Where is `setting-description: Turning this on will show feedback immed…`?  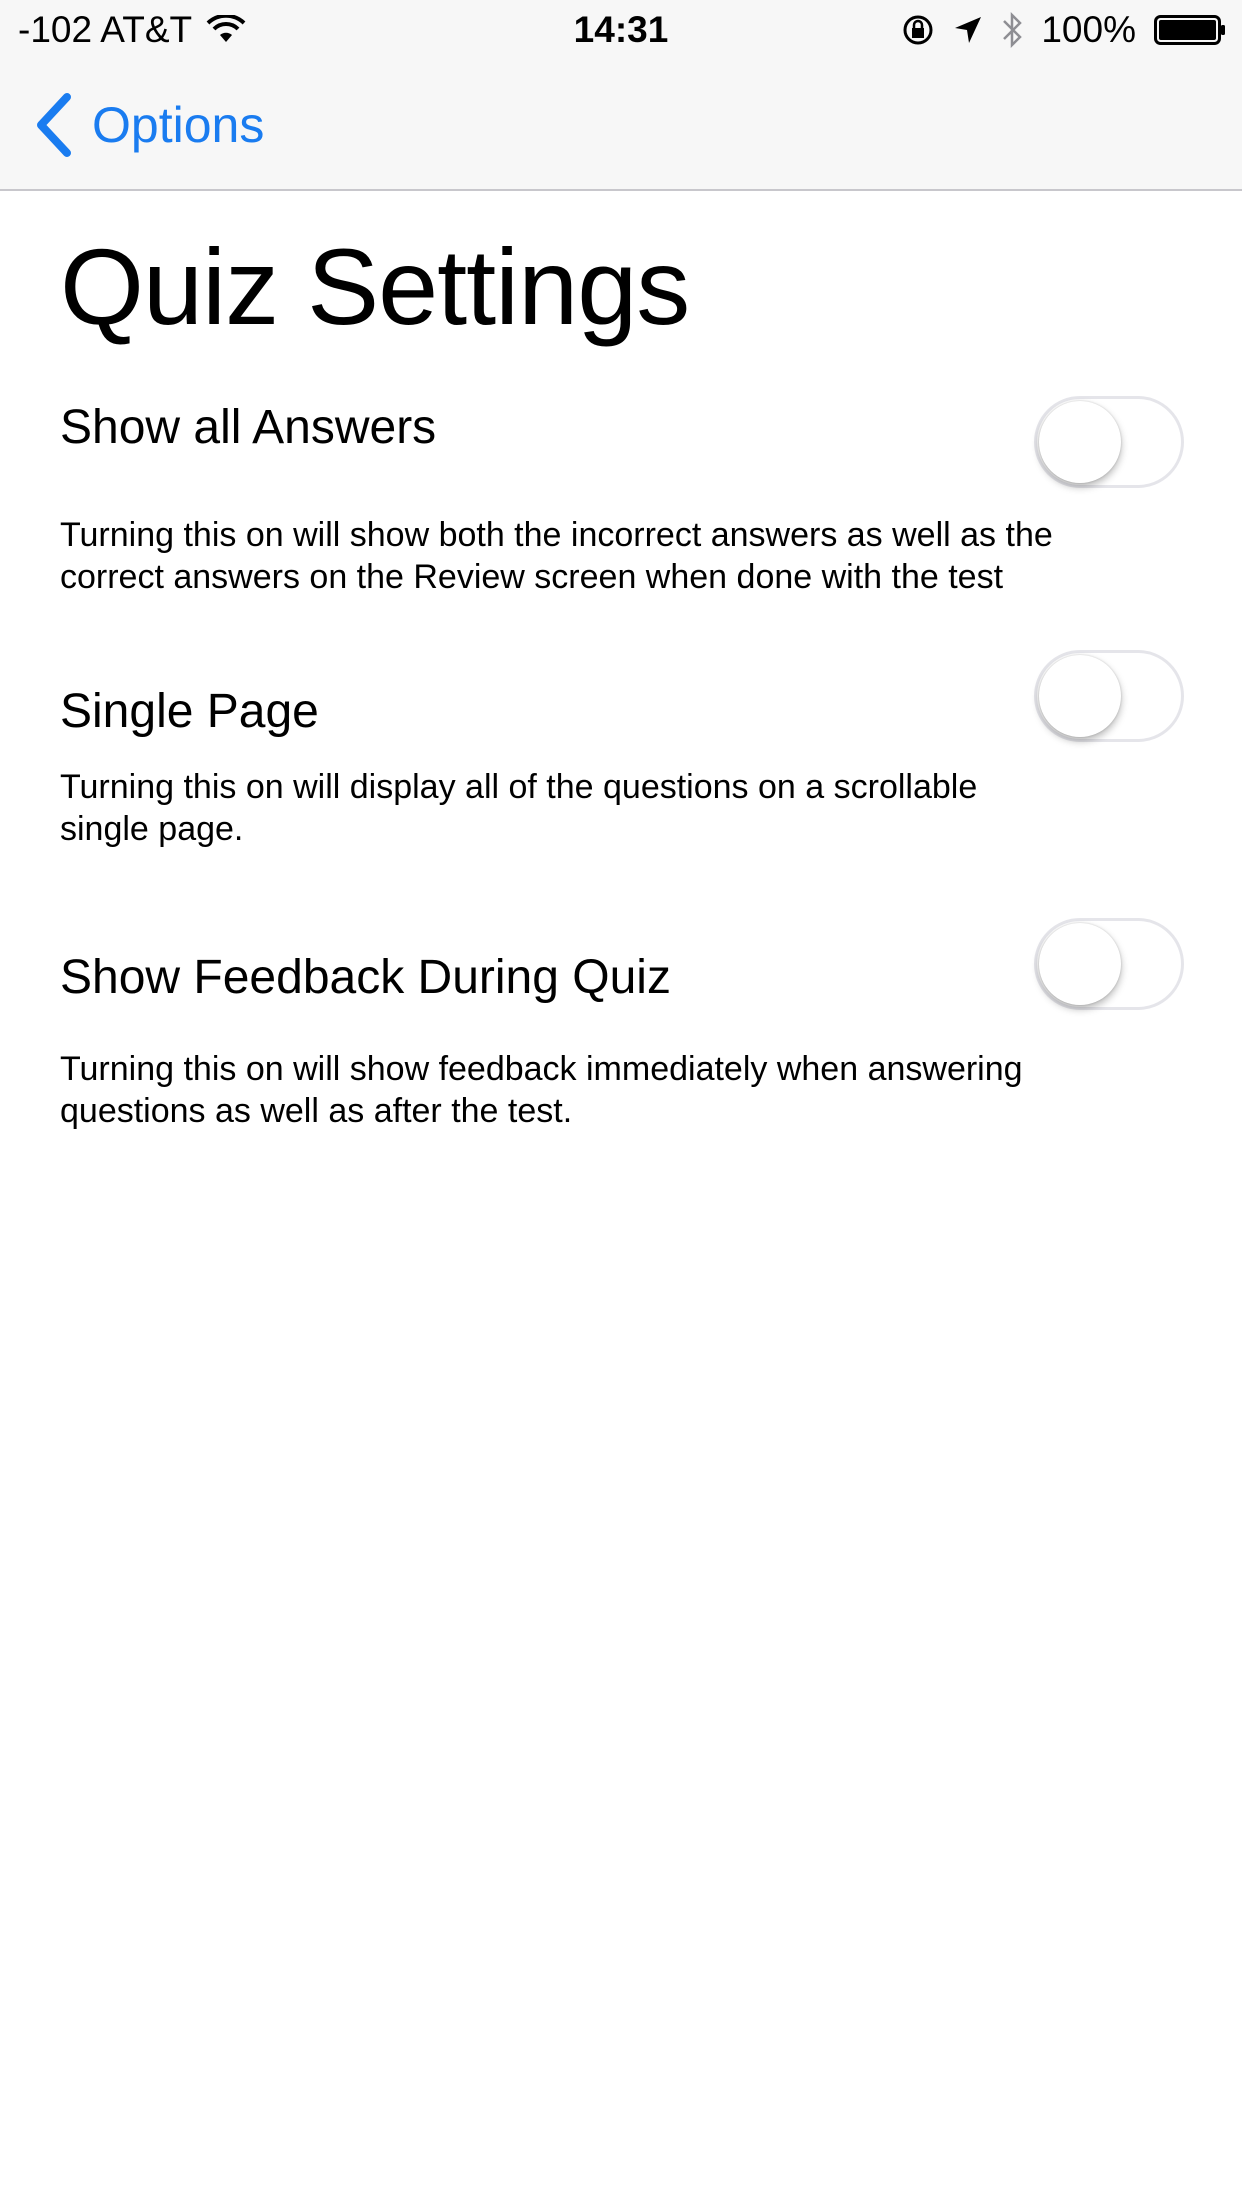
setting-description: Turning this on will show feedback immed… is located at coordinates (622, 1090).